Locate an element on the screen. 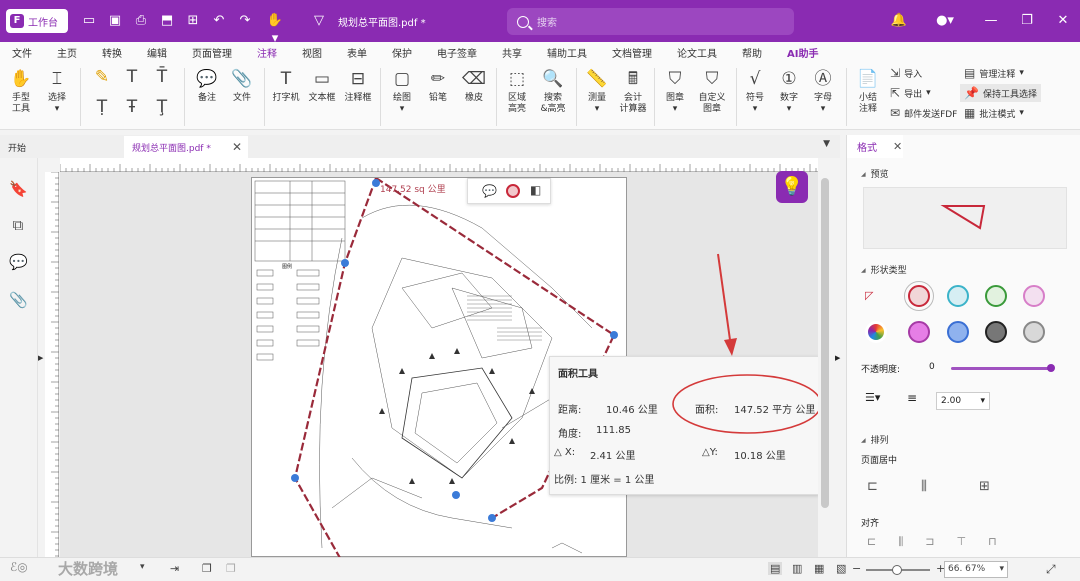 Image resolution: width=1080 pixels, height=581 pixels. textbox-button: ▭ 文本框 is located at coordinates (322, 86).